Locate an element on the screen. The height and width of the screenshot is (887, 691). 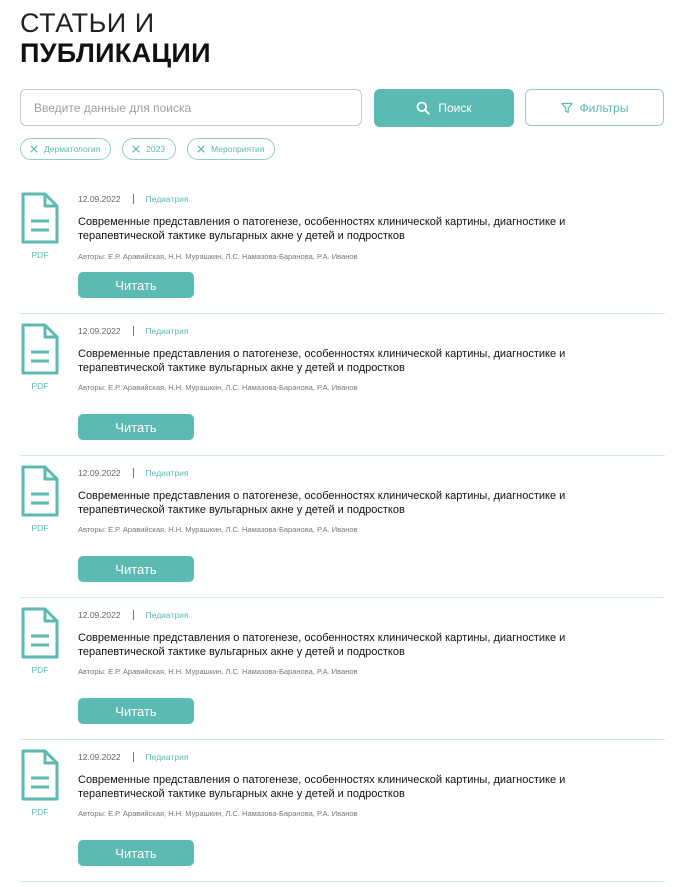
page-title-line1: СТАТЬИ И is located at coordinates (87, 23).